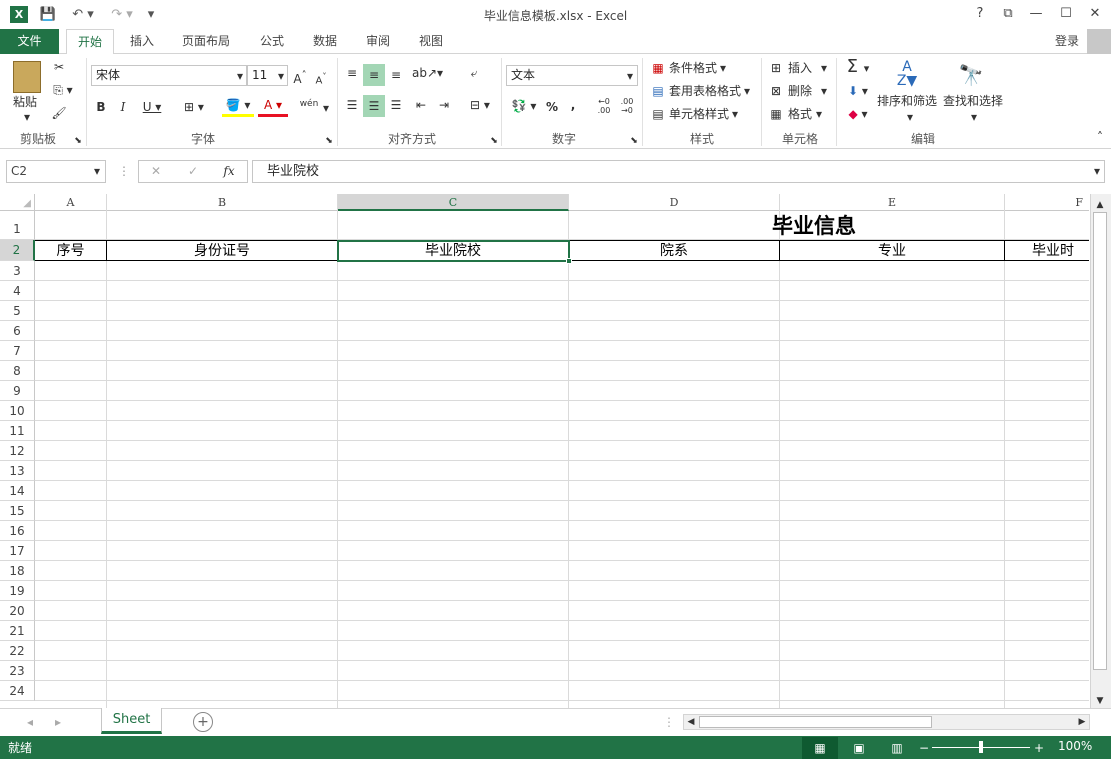  What do you see at coordinates (1099, 42) in the screenshot?
I see `user-avatar-icon` at bounding box center [1099, 42].